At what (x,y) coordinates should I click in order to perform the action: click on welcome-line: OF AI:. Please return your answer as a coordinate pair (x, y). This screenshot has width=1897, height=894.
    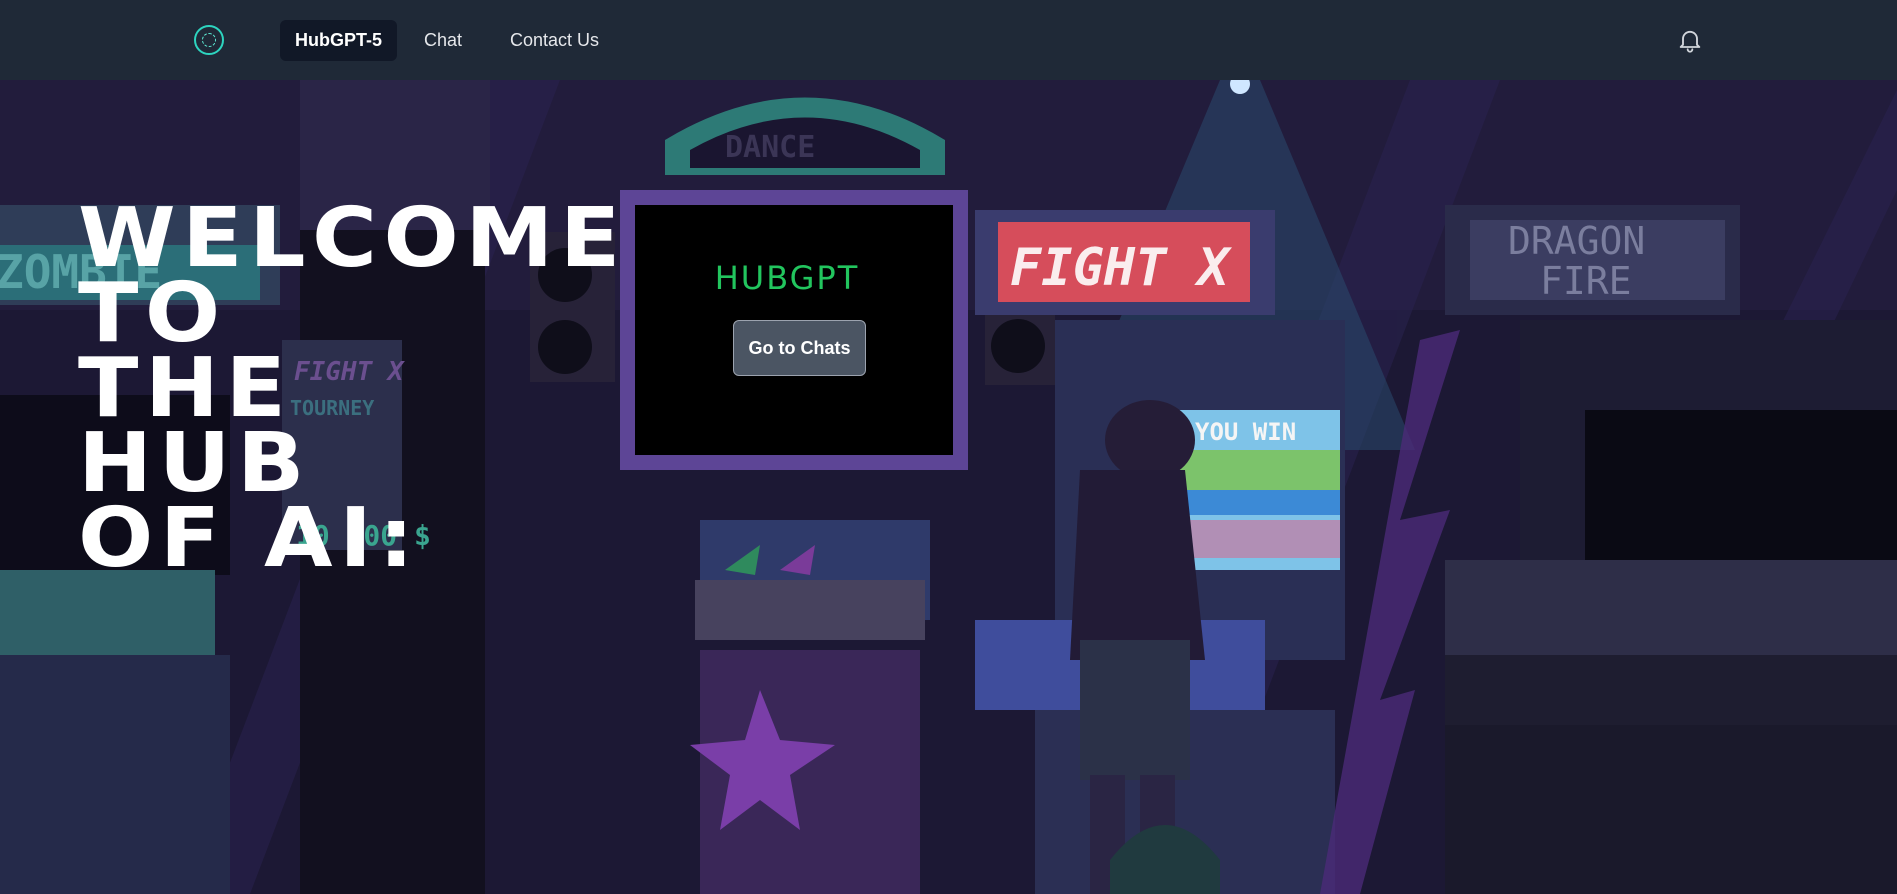
    Looking at the image, I should click on (249, 538).